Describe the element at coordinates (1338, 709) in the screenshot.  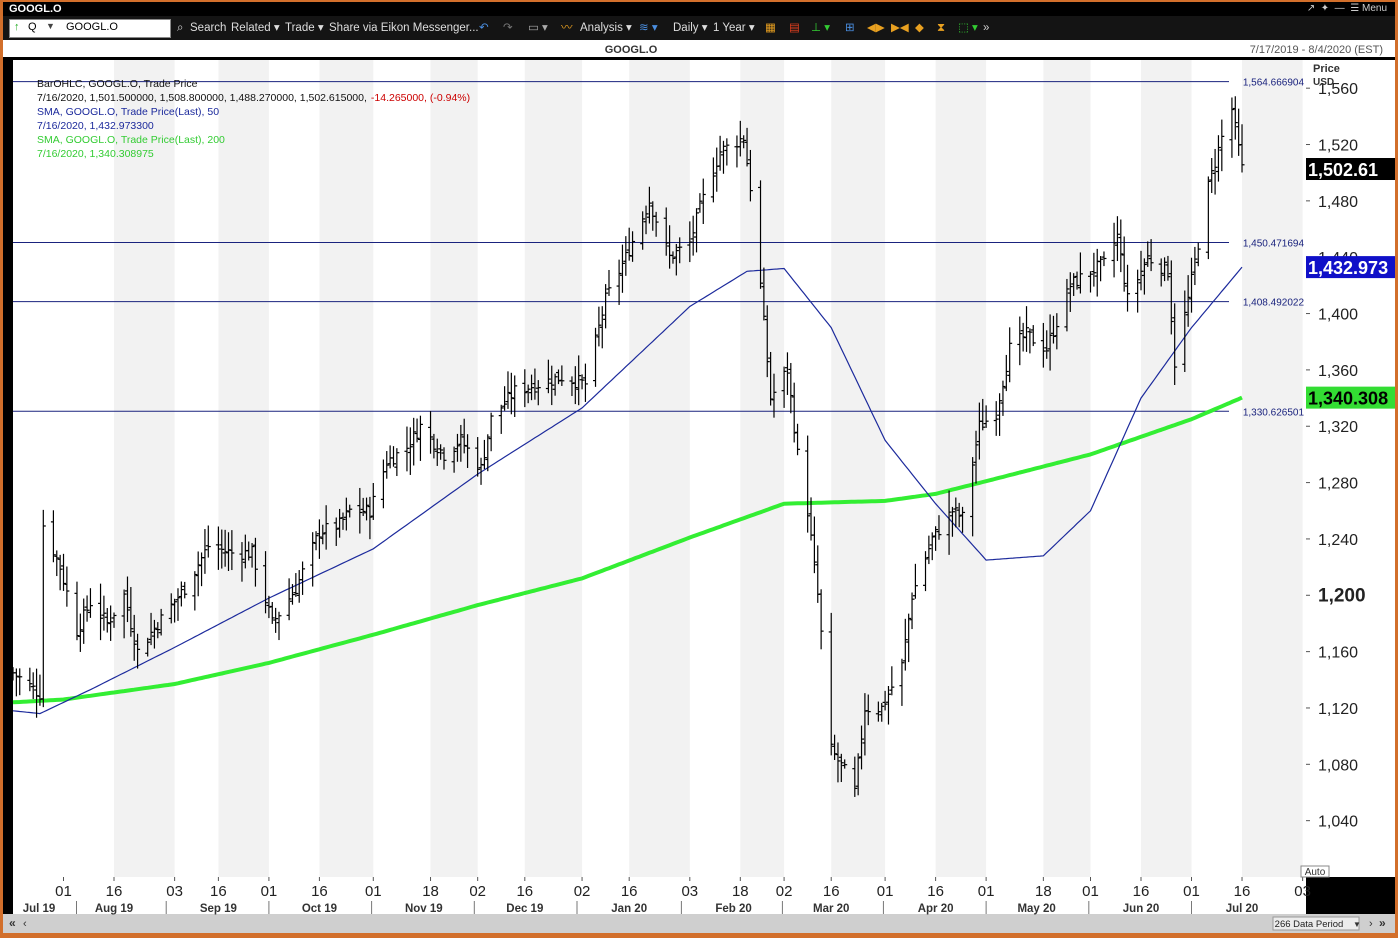
I see `y-tick-label: 1,120` at that location.